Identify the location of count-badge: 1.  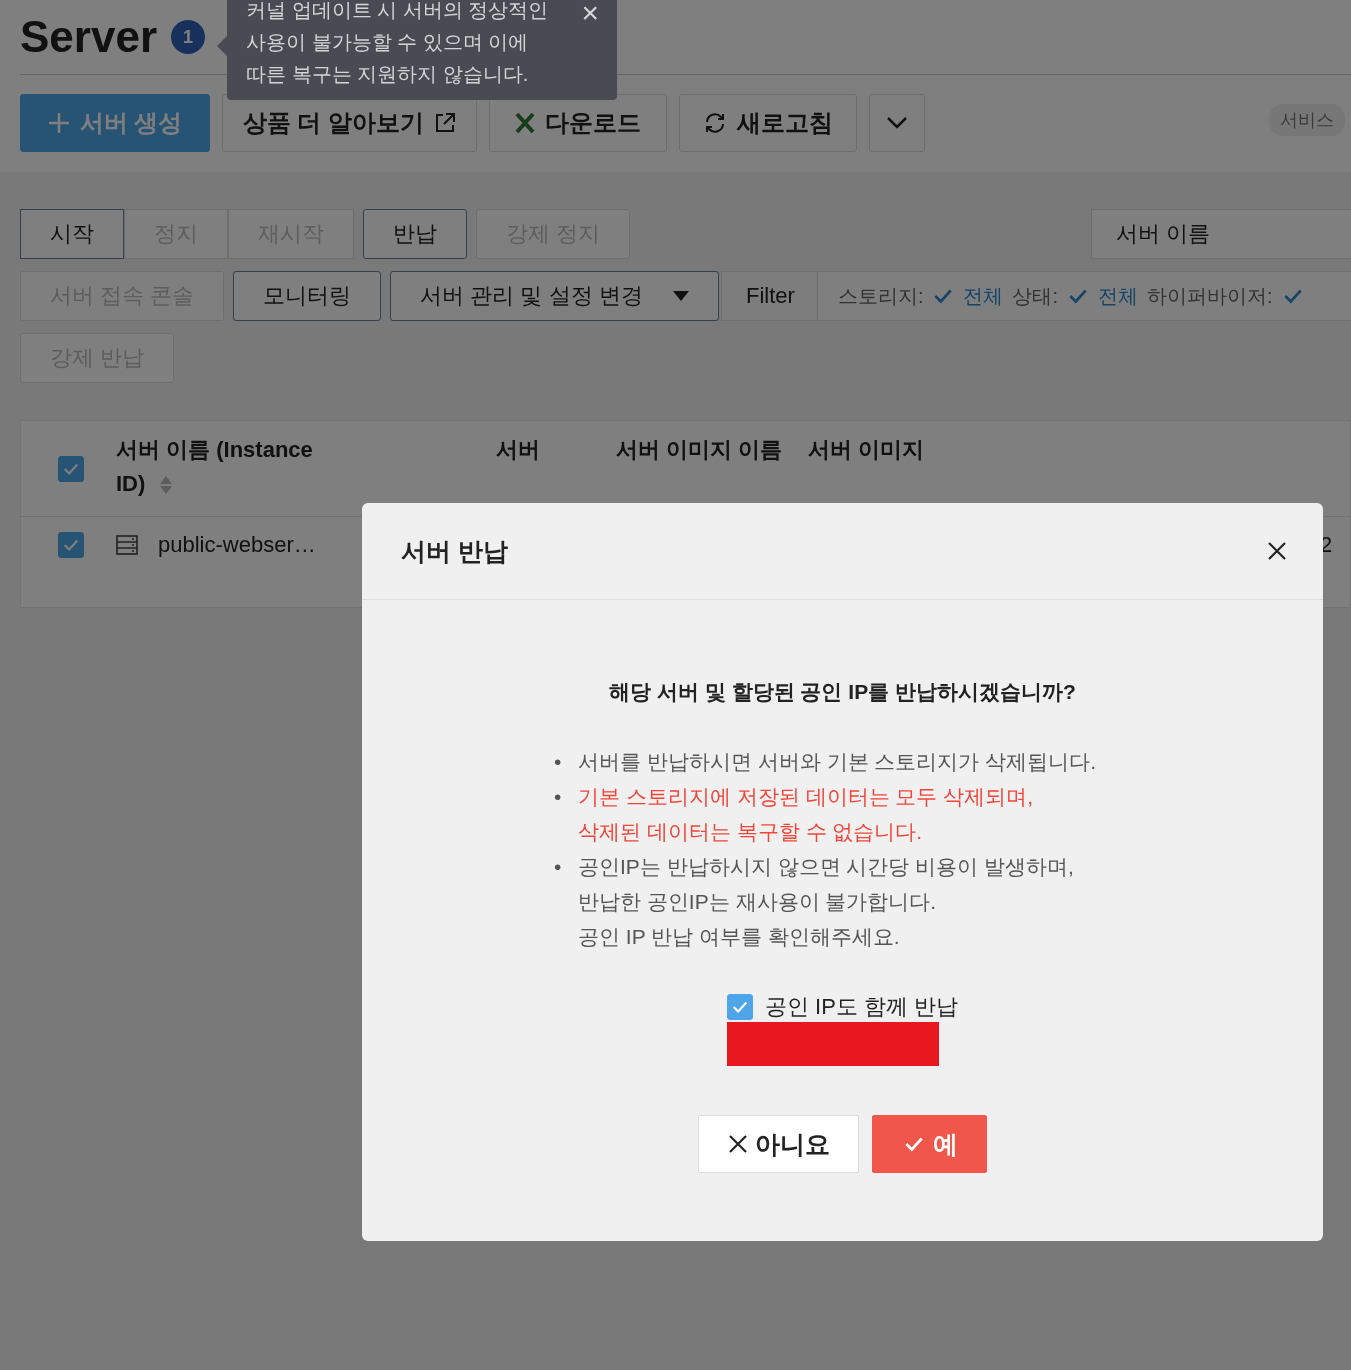
(188, 37).